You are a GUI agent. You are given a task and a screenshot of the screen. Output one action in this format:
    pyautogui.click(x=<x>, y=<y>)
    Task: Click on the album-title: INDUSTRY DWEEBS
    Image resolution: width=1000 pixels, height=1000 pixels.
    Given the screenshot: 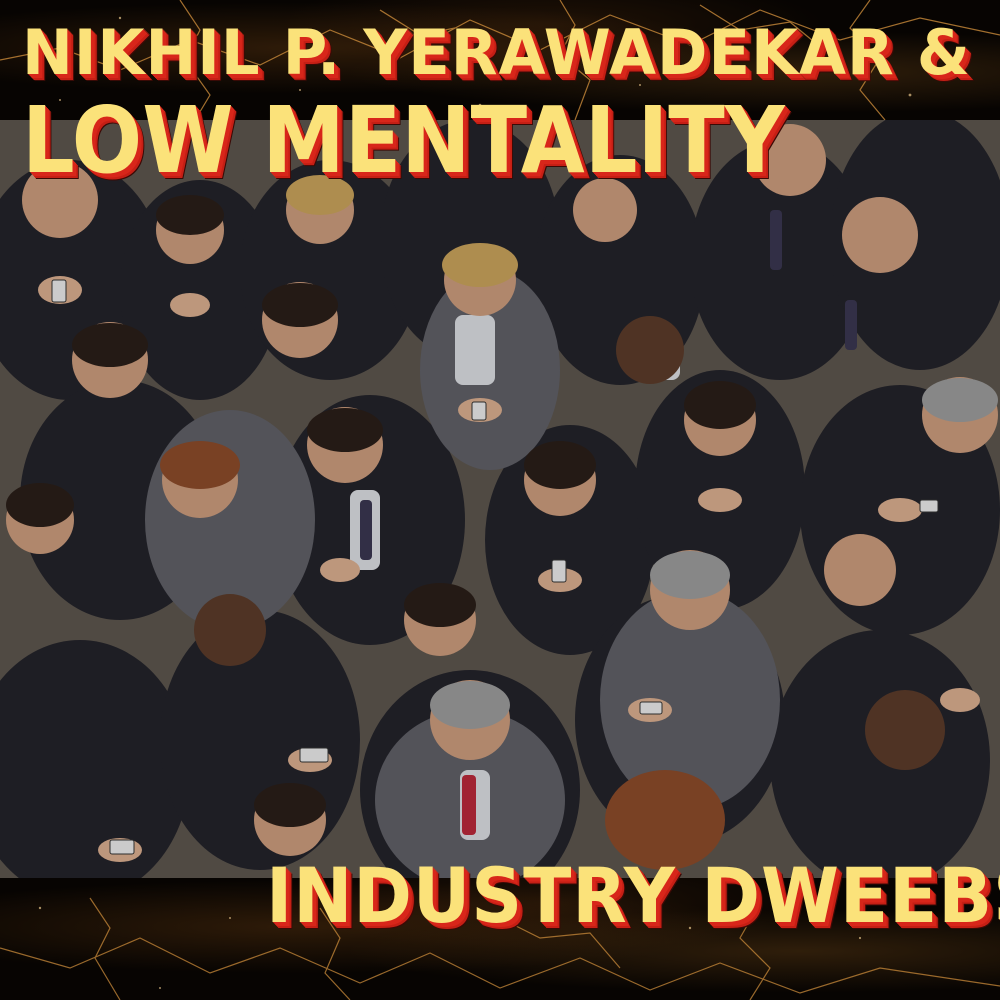 What is the action you would take?
    pyautogui.click(x=633, y=895)
    